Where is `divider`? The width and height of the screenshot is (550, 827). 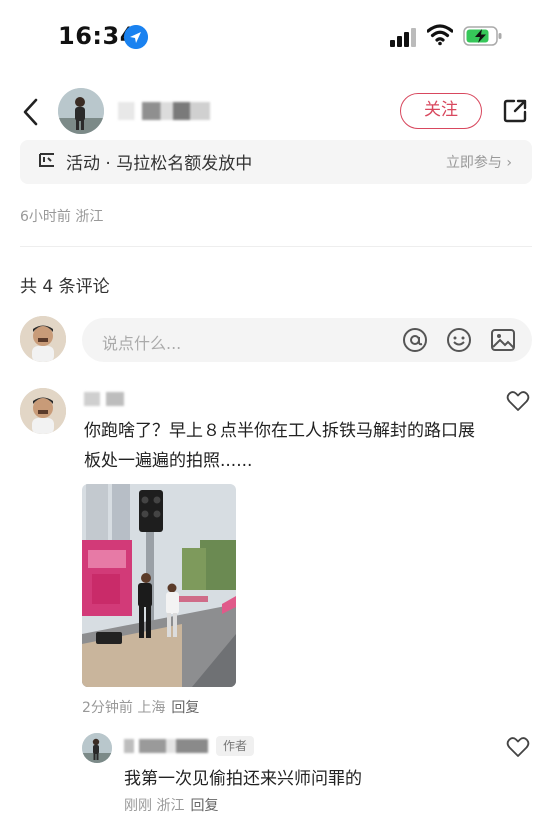
divider is located at coordinates (276, 246).